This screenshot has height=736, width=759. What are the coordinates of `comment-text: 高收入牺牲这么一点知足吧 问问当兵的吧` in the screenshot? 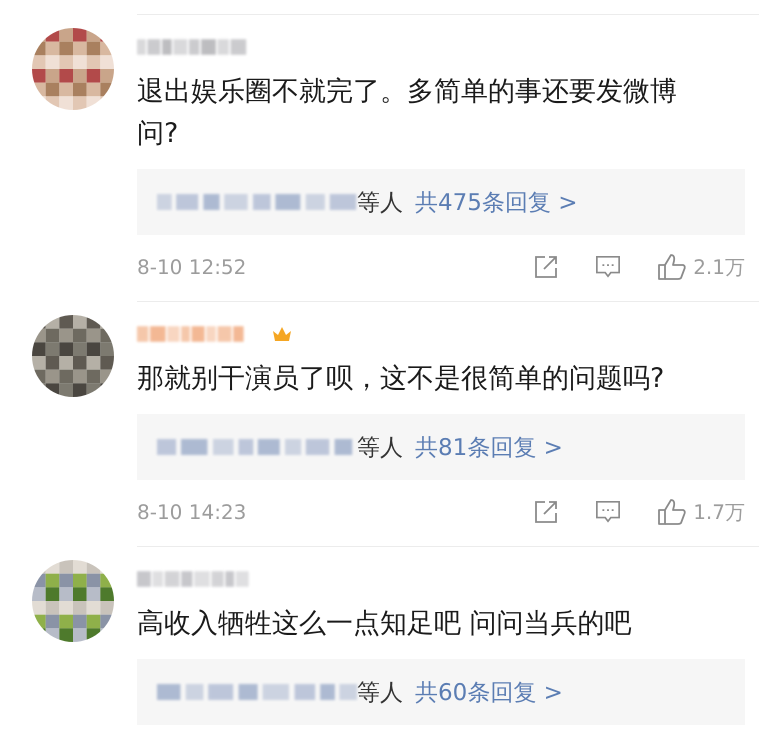 It's located at (385, 624).